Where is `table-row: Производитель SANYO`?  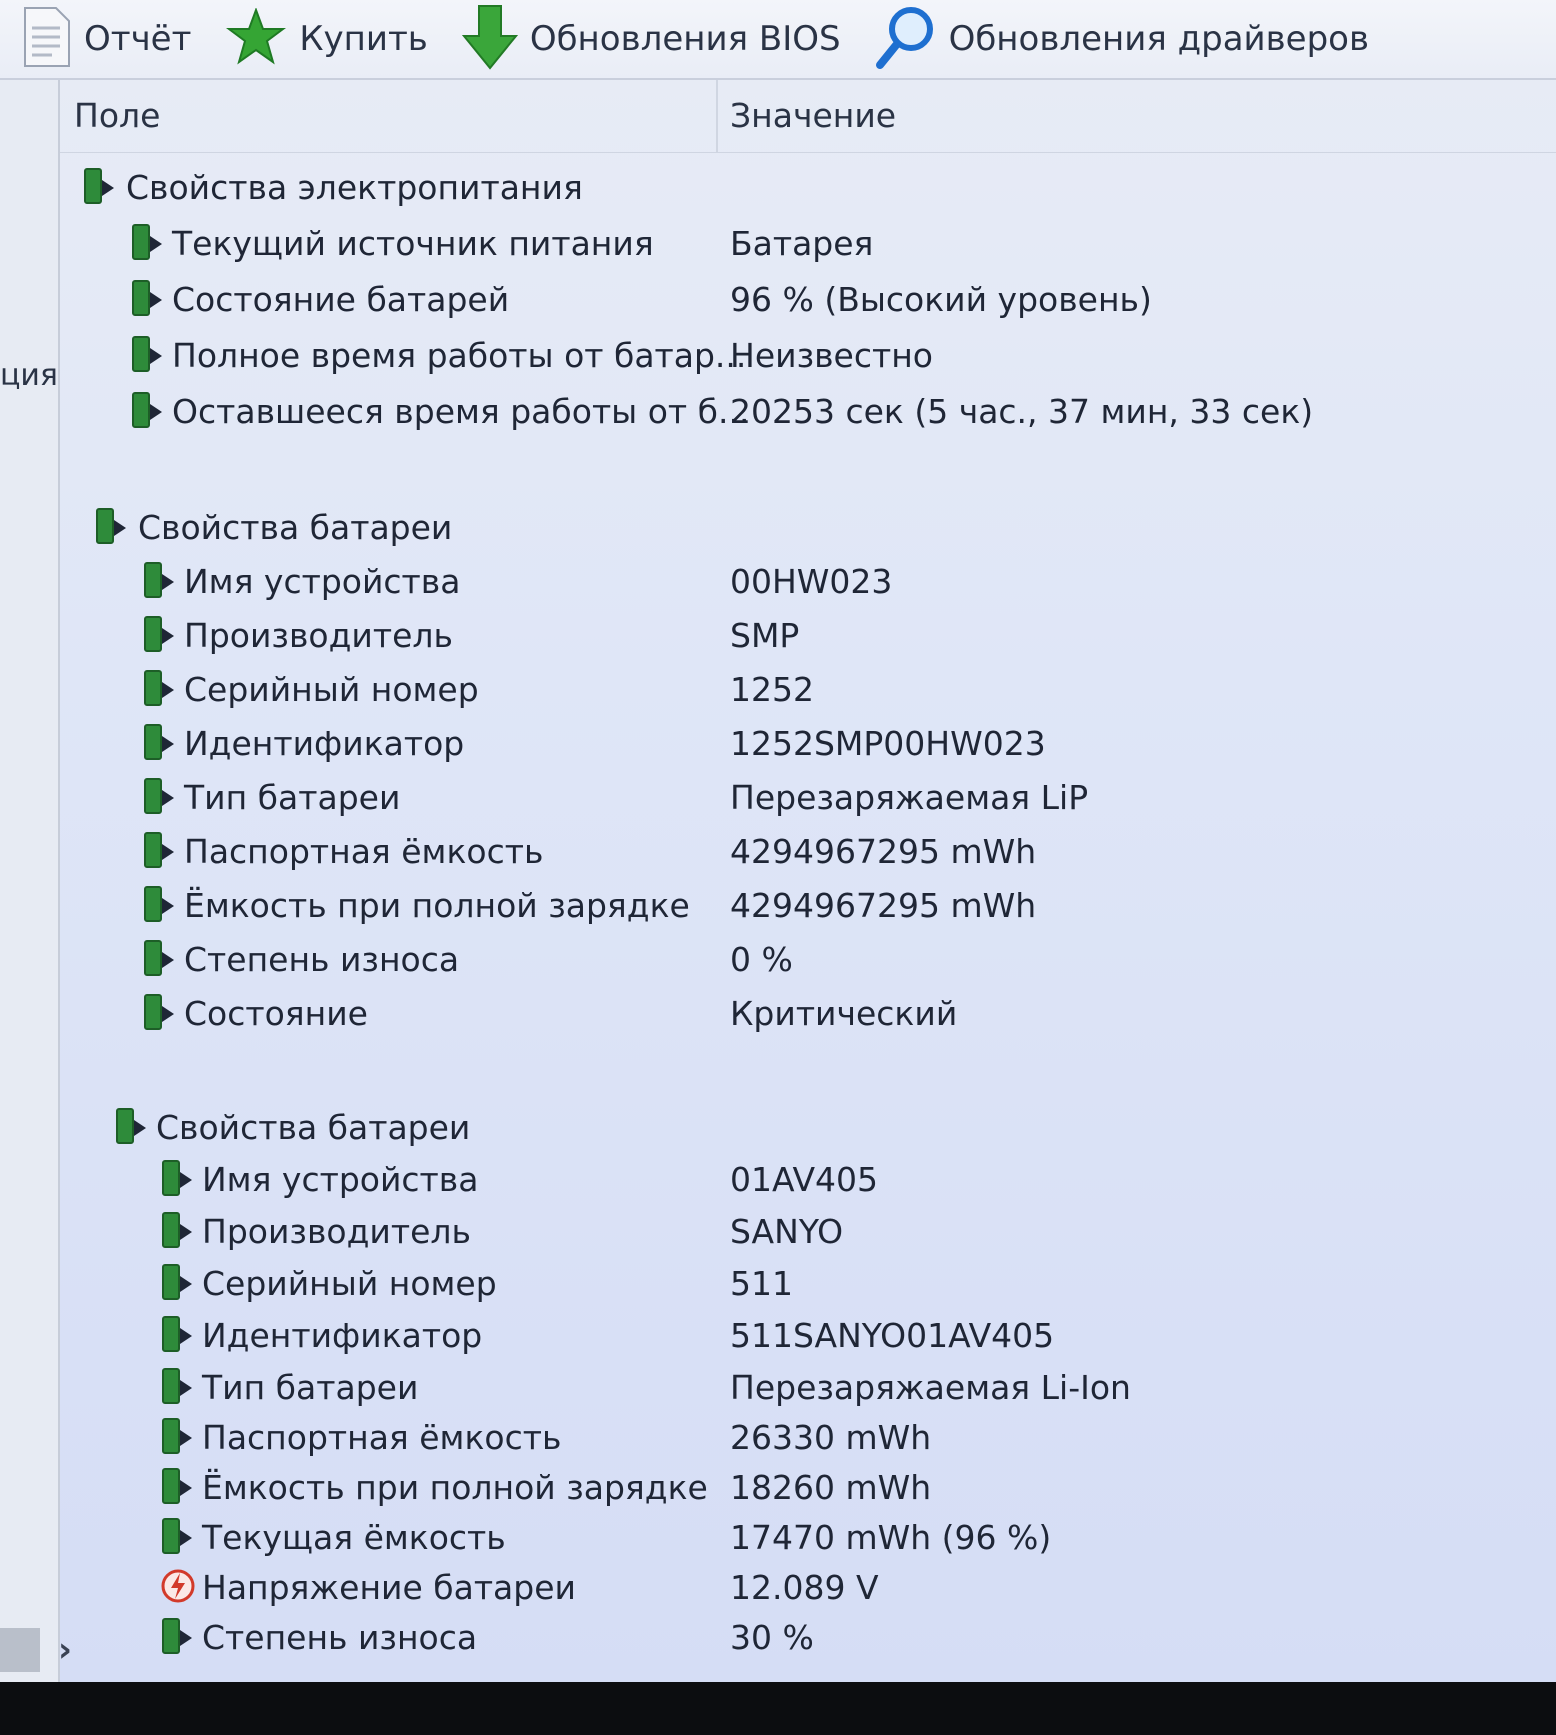 table-row: Производитель SANYO is located at coordinates (808, 1230).